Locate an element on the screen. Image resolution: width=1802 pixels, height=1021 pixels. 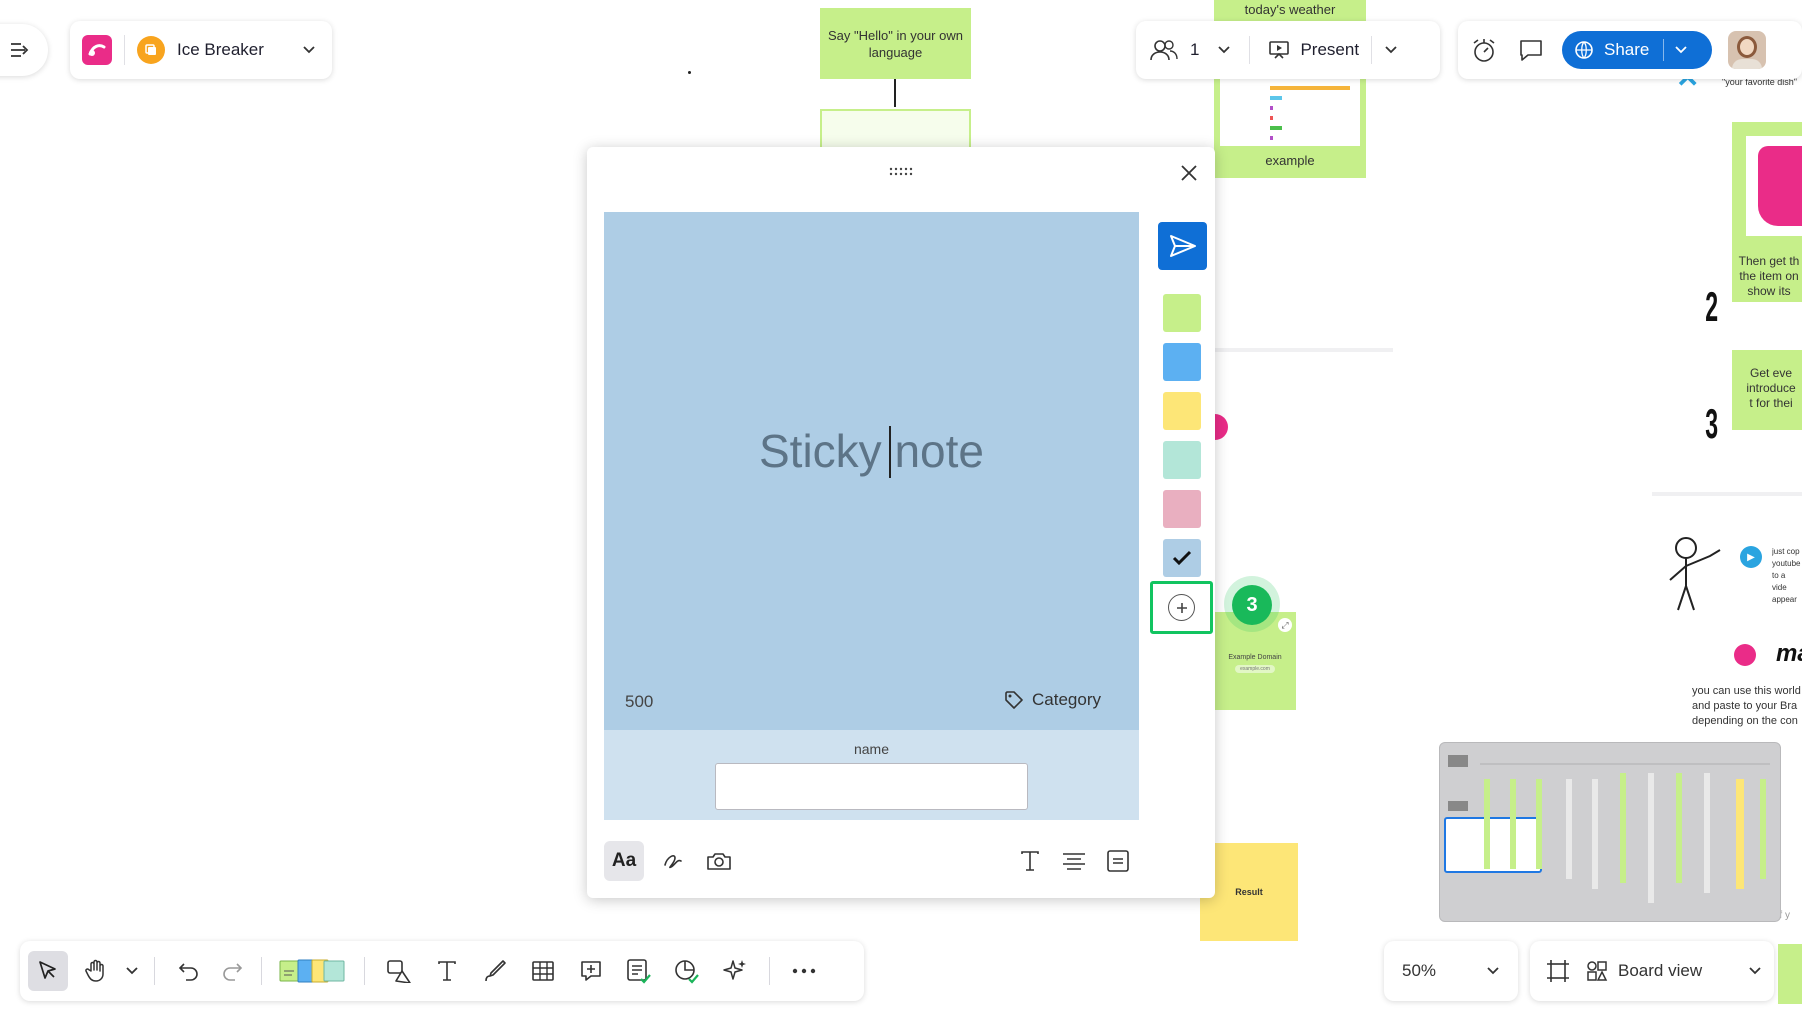
actions-panel: Share is located at coordinates (1630, 50).